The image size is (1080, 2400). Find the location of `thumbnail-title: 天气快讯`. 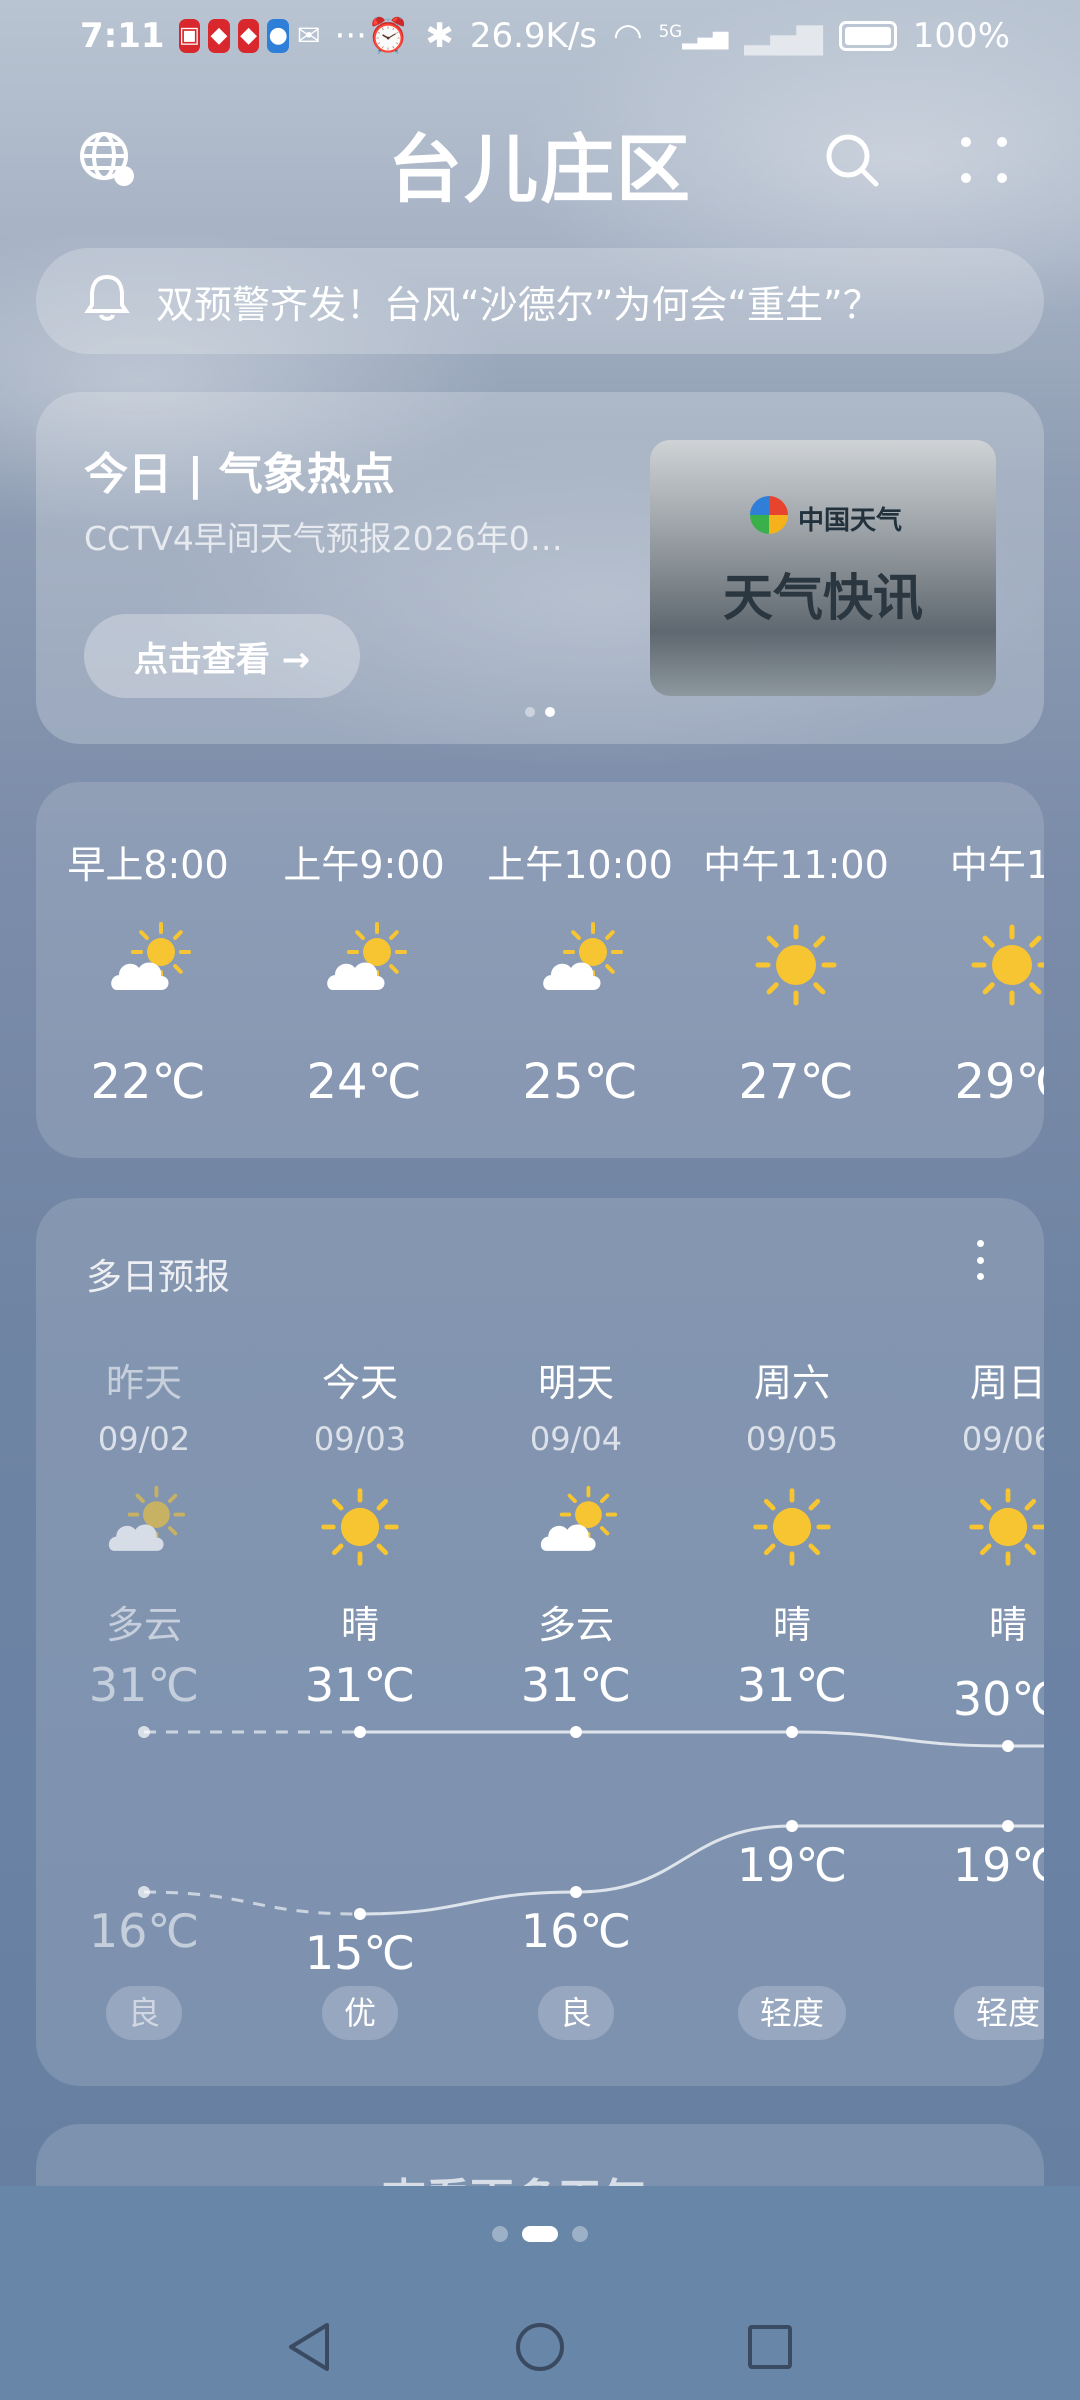

thumbnail-title: 天气快讯 is located at coordinates (823, 598).